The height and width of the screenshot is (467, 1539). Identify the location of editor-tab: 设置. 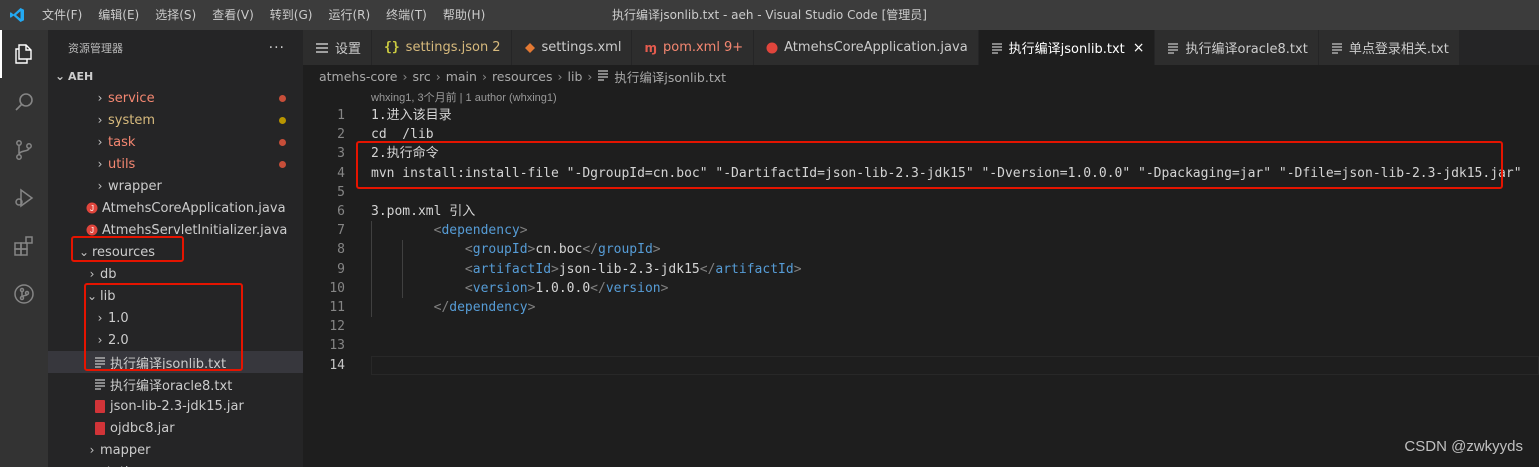
(338, 47).